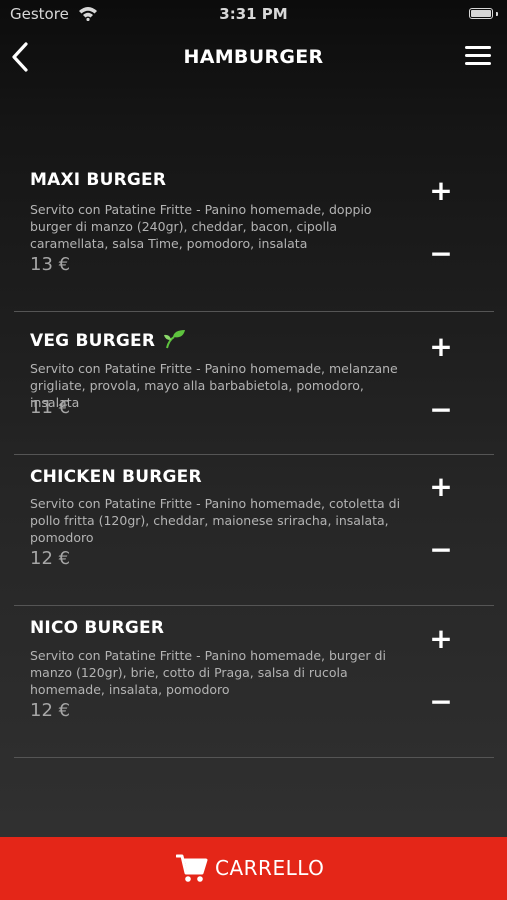 This screenshot has width=507, height=900. Describe the element at coordinates (50, 264) in the screenshot. I see `item-price: 13 €` at that location.